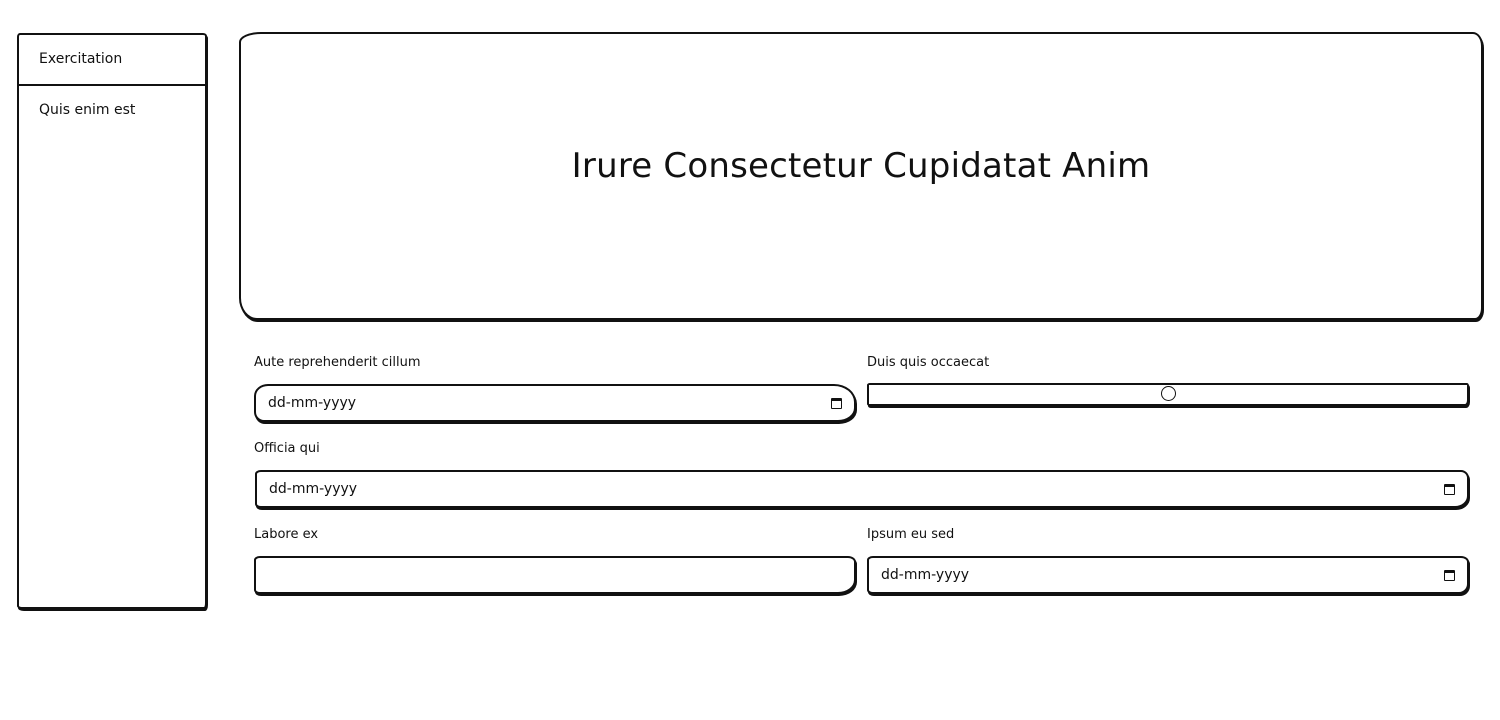 The width and height of the screenshot is (1500, 720). Describe the element at coordinates (928, 362) in the screenshot. I see `field-label-duis-quis-occaecat: Duis quis occaecat` at that location.